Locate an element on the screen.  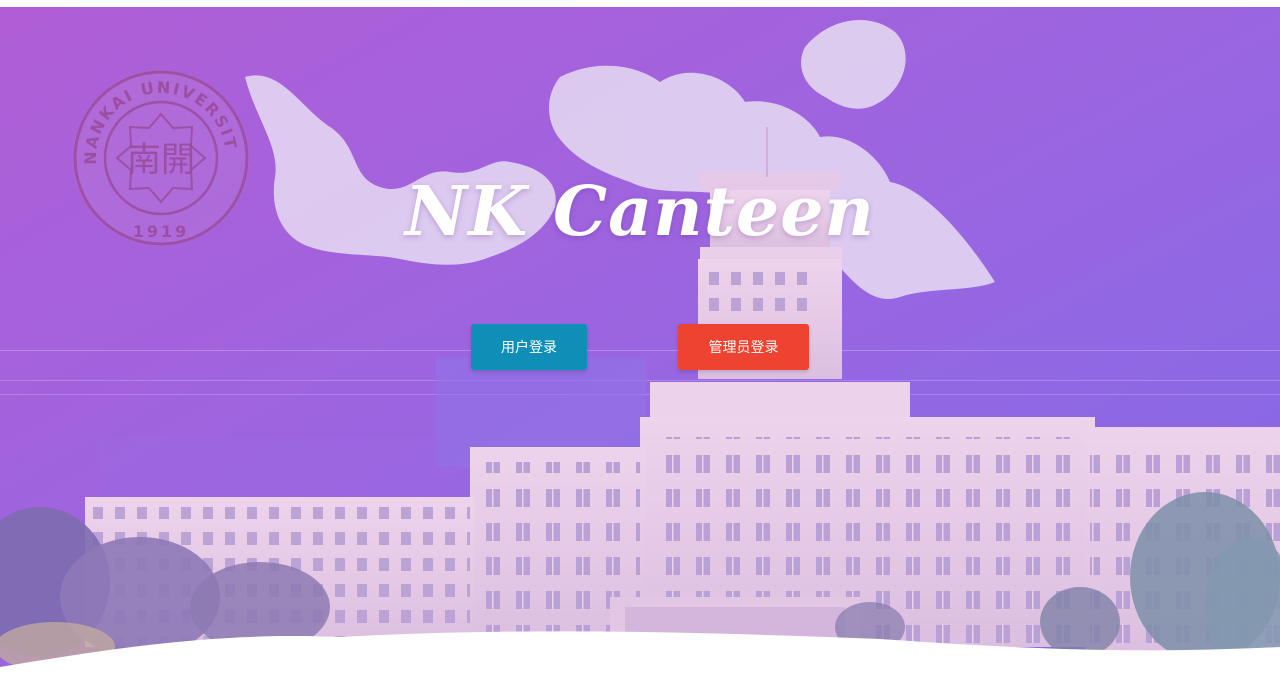
admin-login-button: 管理员登录 is located at coordinates (743, 347).